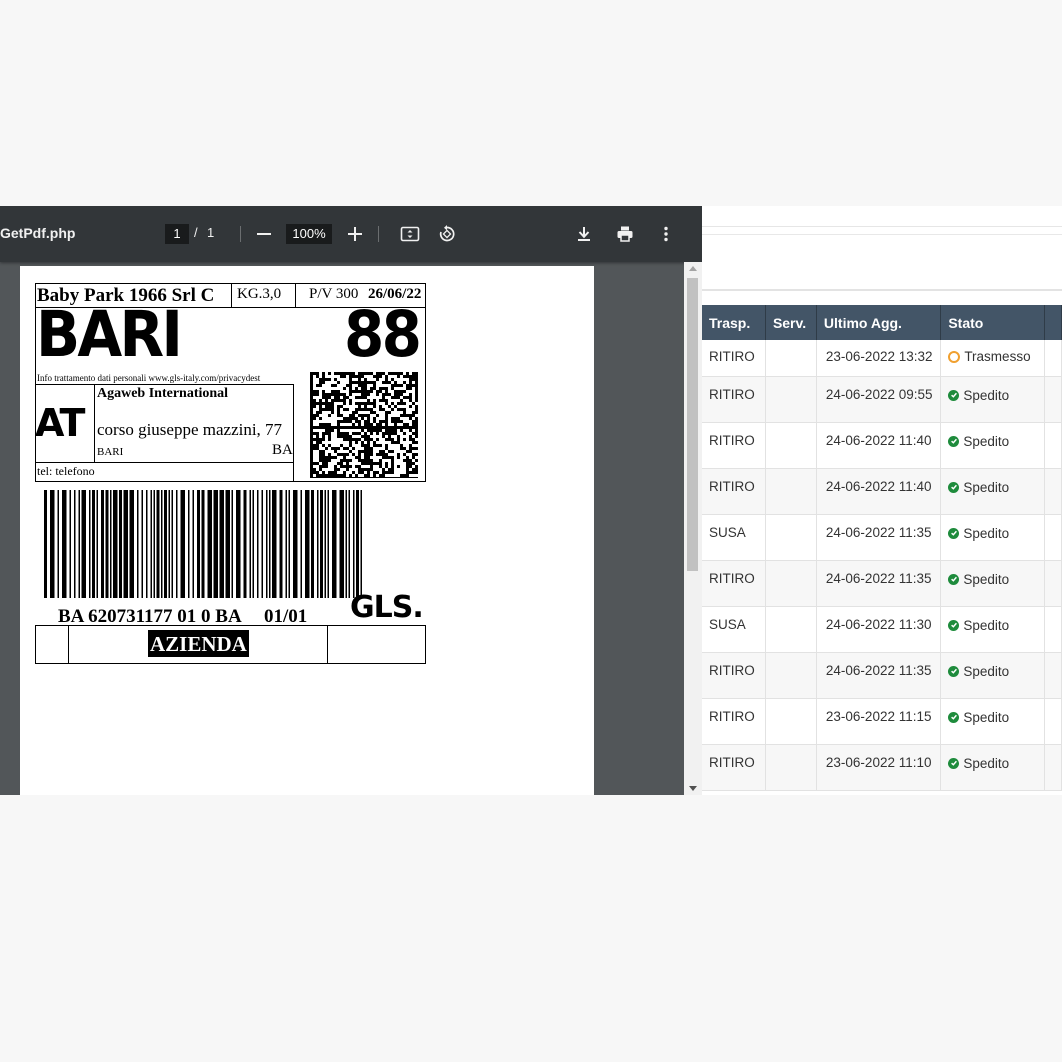 The image size is (1062, 1062). I want to click on delivery-type: AZIENDA, so click(198, 643).